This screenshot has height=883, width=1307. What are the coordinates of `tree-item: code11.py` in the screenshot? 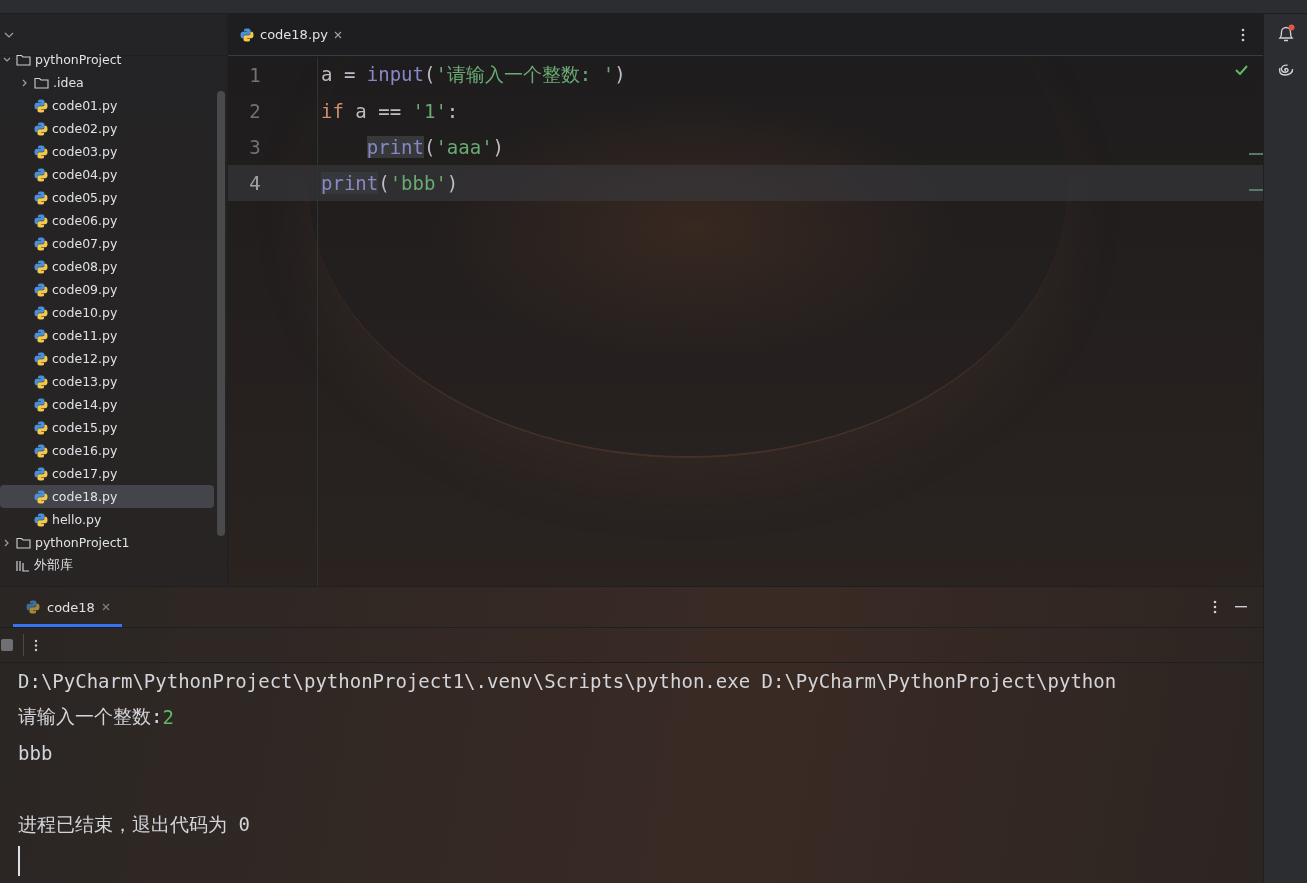 It's located at (107, 335).